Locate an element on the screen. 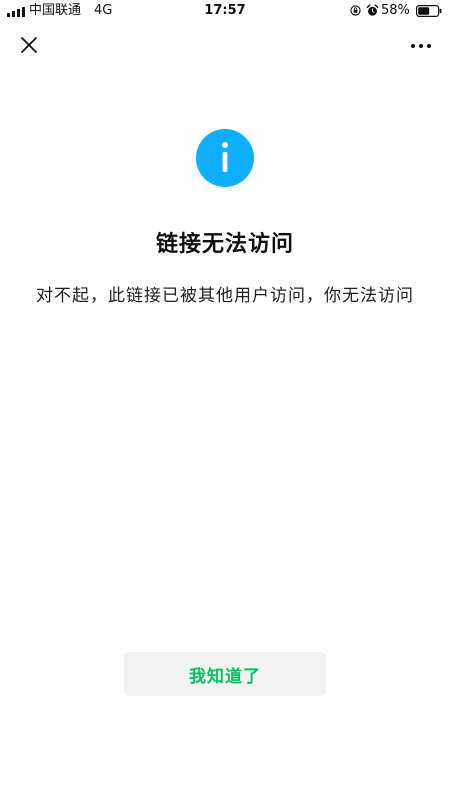  ok-button: 我知道了 is located at coordinates (225, 674).